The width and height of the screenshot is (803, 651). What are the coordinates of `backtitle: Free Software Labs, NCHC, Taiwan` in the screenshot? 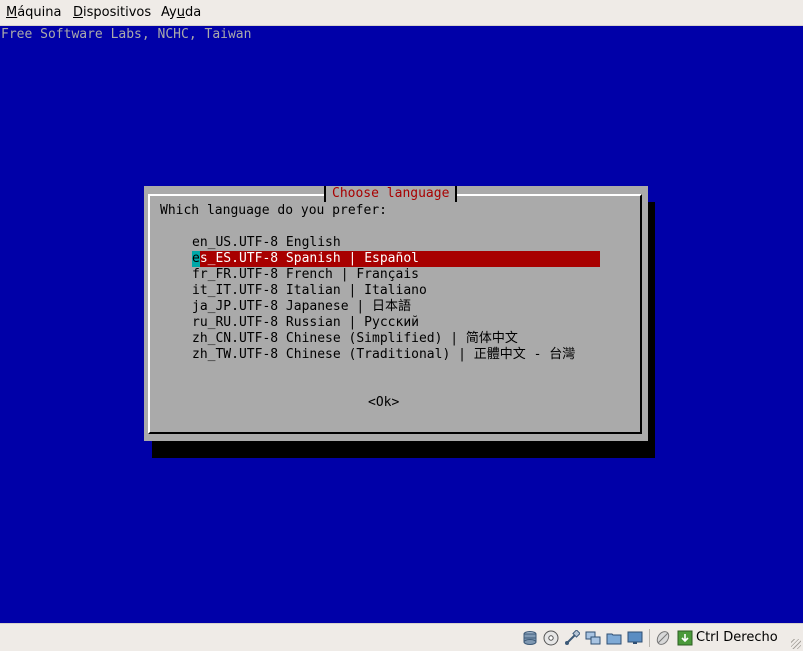 It's located at (126, 34).